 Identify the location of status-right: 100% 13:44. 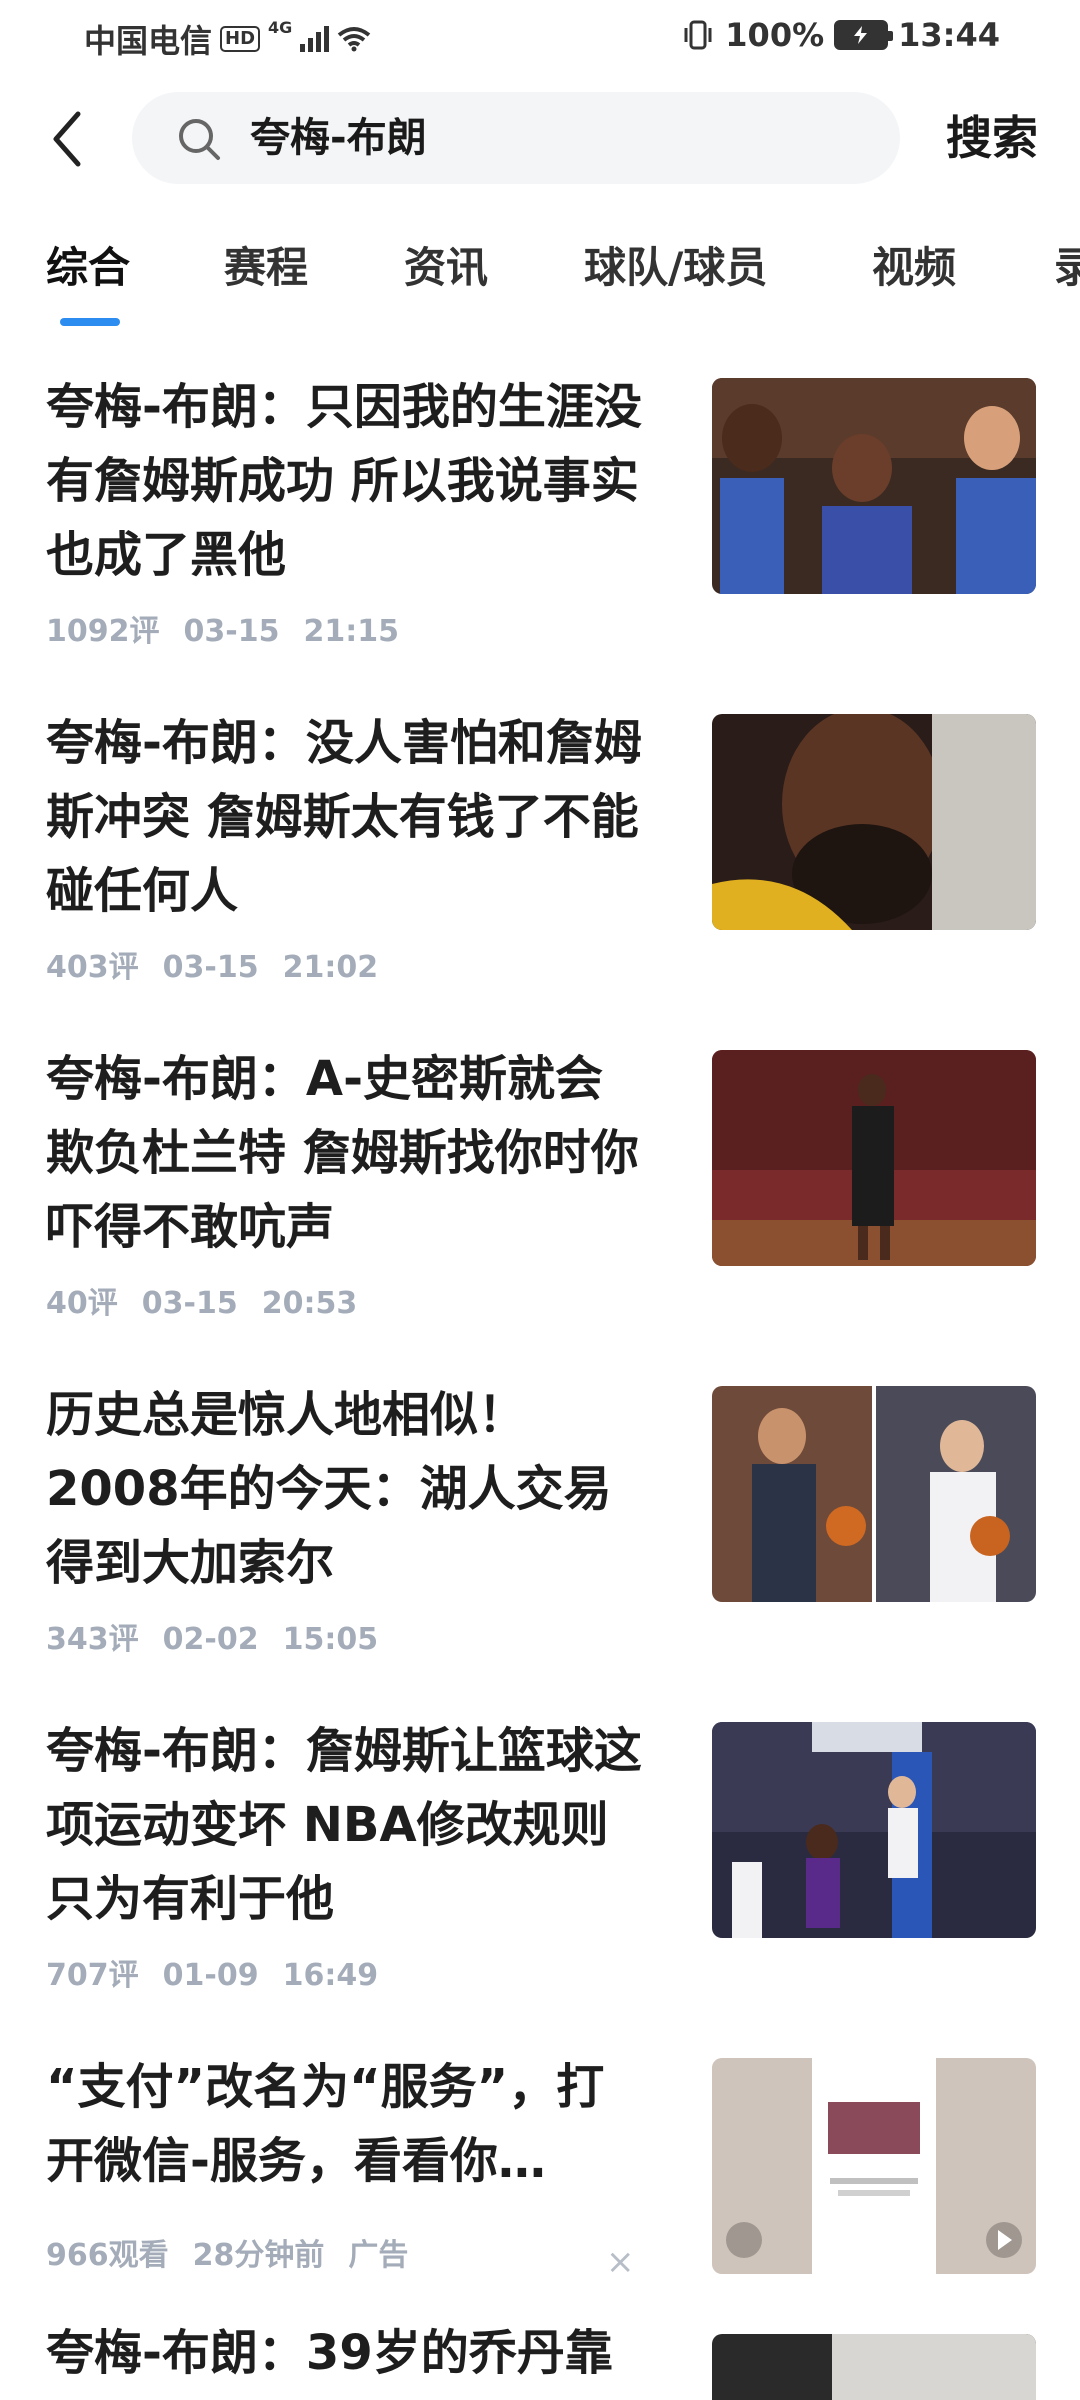
(840, 35).